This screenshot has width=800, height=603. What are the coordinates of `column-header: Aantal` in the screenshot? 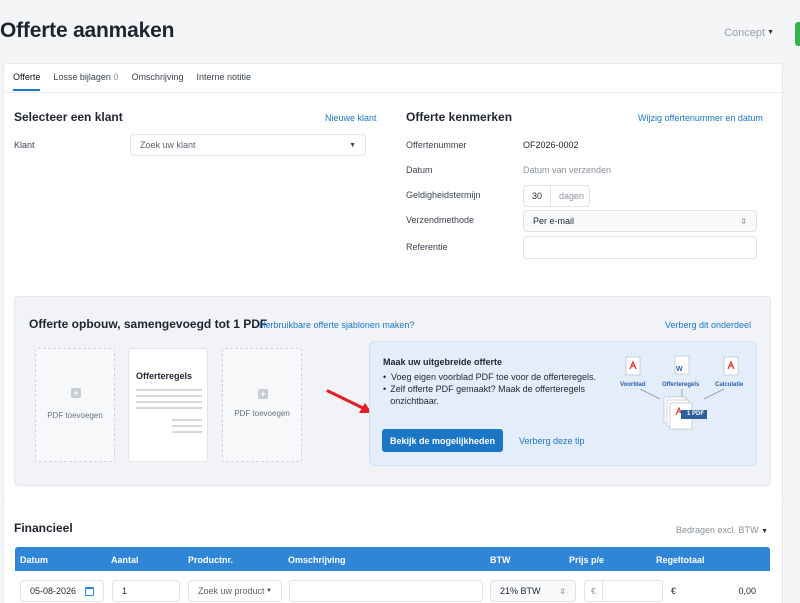 It's located at (125, 560).